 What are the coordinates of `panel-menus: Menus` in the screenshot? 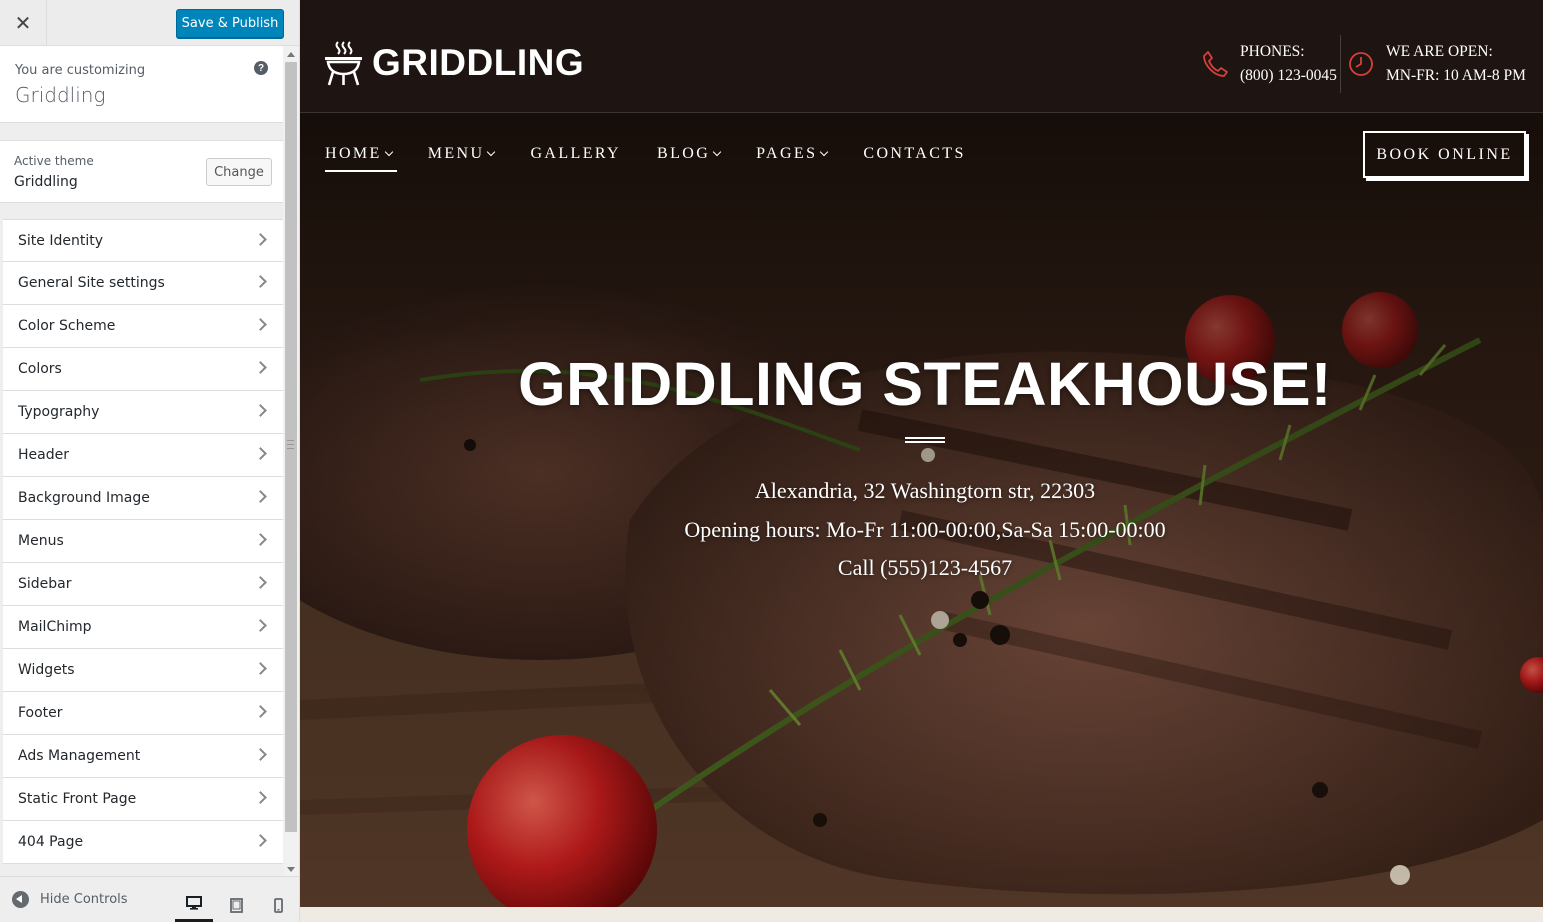 It's located at (143, 541).